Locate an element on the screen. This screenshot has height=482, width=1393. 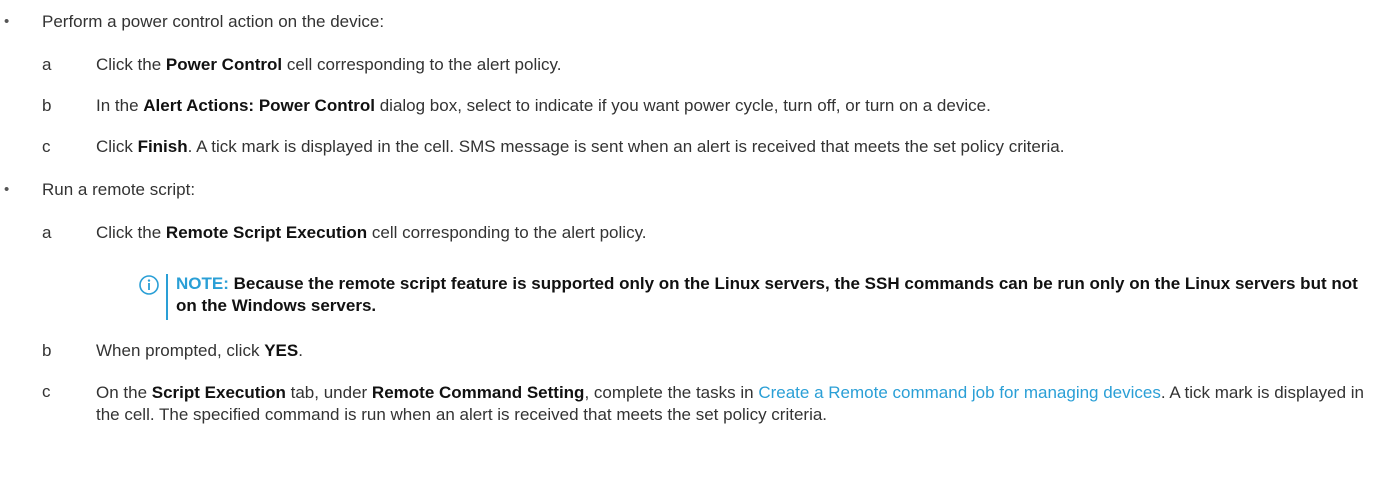
ui-term-yes: YES is located at coordinates (281, 350).